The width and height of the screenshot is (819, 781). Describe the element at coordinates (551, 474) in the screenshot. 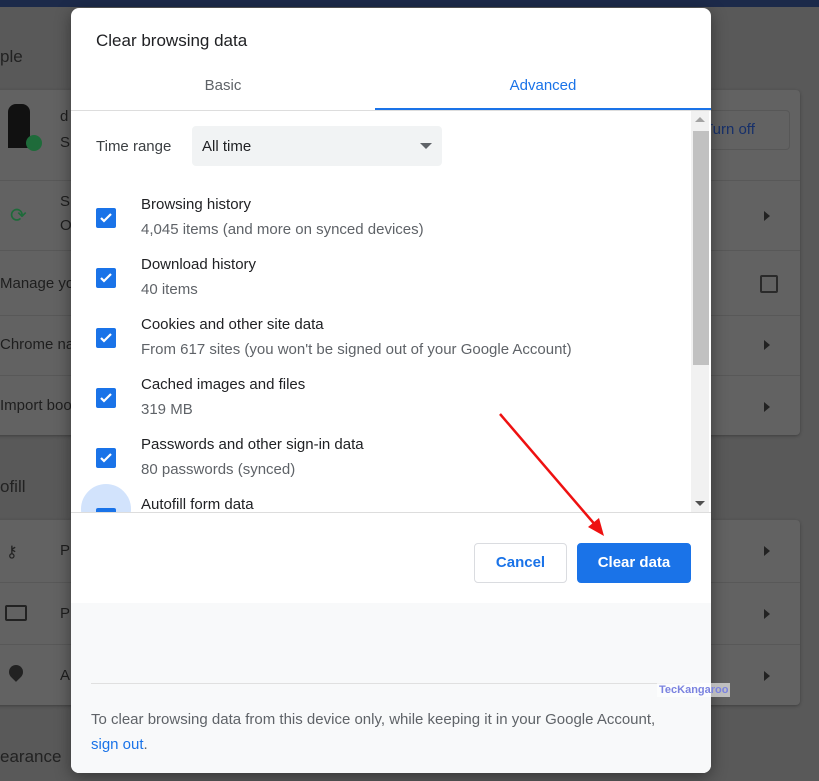

I see `annotation-arrow-icon` at that location.